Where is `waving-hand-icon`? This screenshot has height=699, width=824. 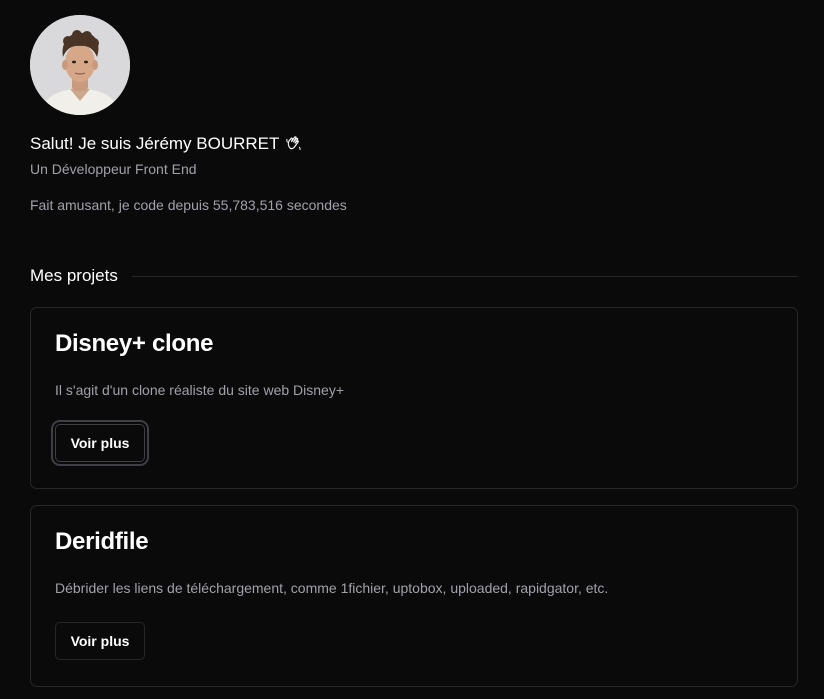
waving-hand-icon is located at coordinates (294, 144).